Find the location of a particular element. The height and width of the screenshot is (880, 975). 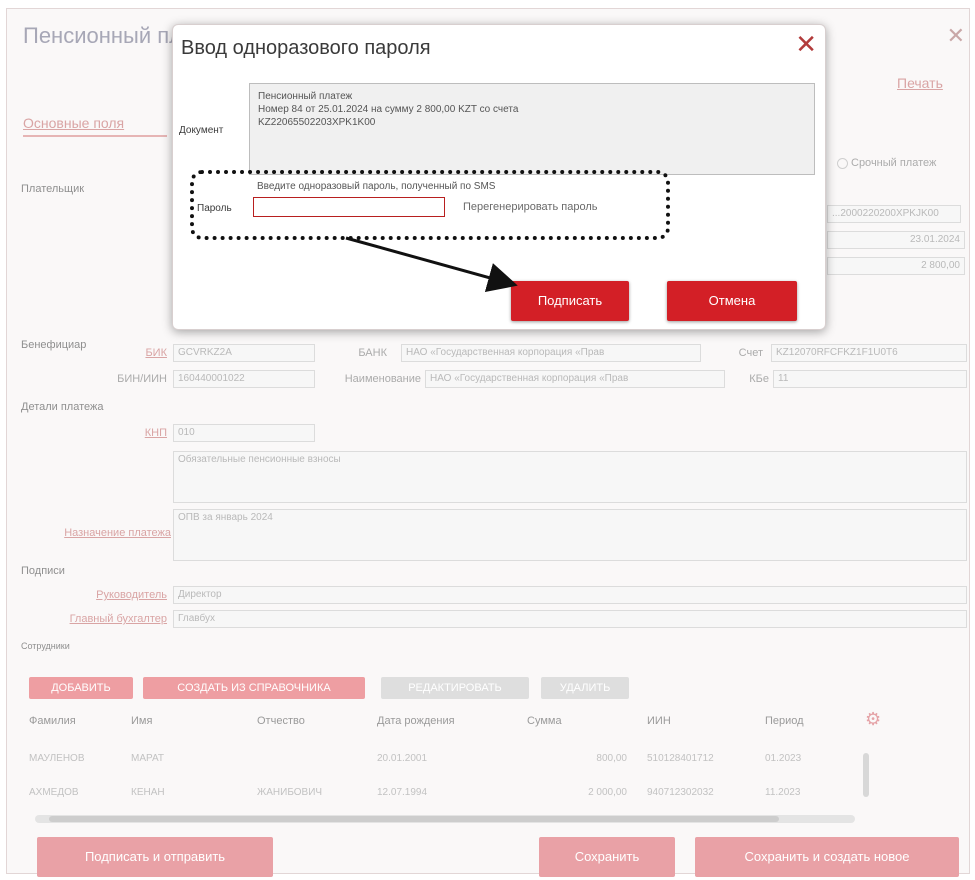

annotation-arrow is located at coordinates (431, 264).